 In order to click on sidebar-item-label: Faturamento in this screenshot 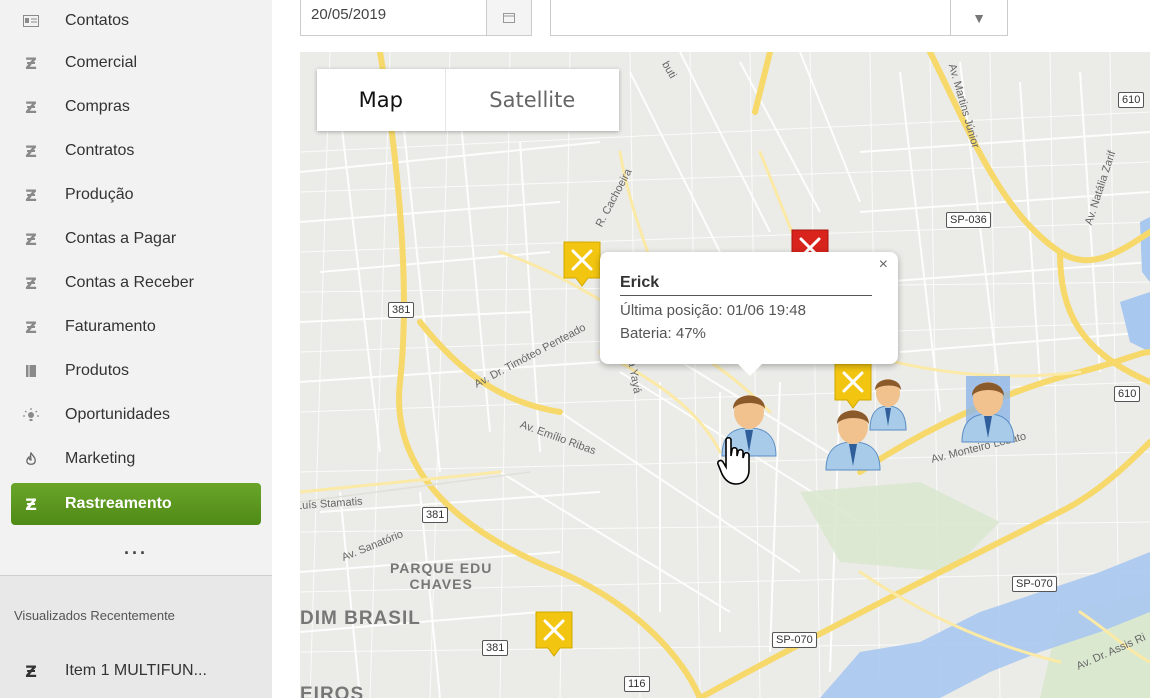, I will do `click(110, 326)`.